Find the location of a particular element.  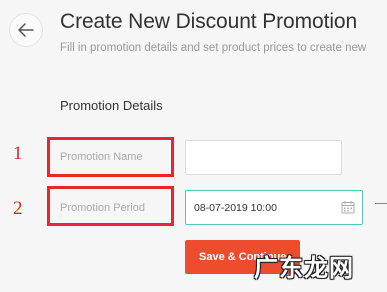

promotion-name-input is located at coordinates (263, 157).